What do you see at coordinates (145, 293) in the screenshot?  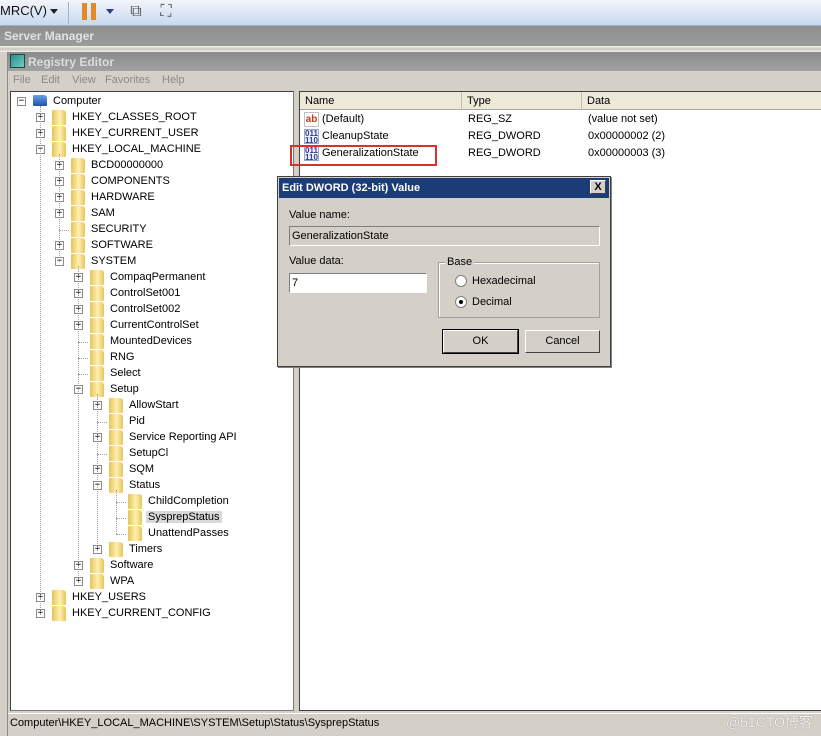 I see `tree-node-label: ControlSet001` at bounding box center [145, 293].